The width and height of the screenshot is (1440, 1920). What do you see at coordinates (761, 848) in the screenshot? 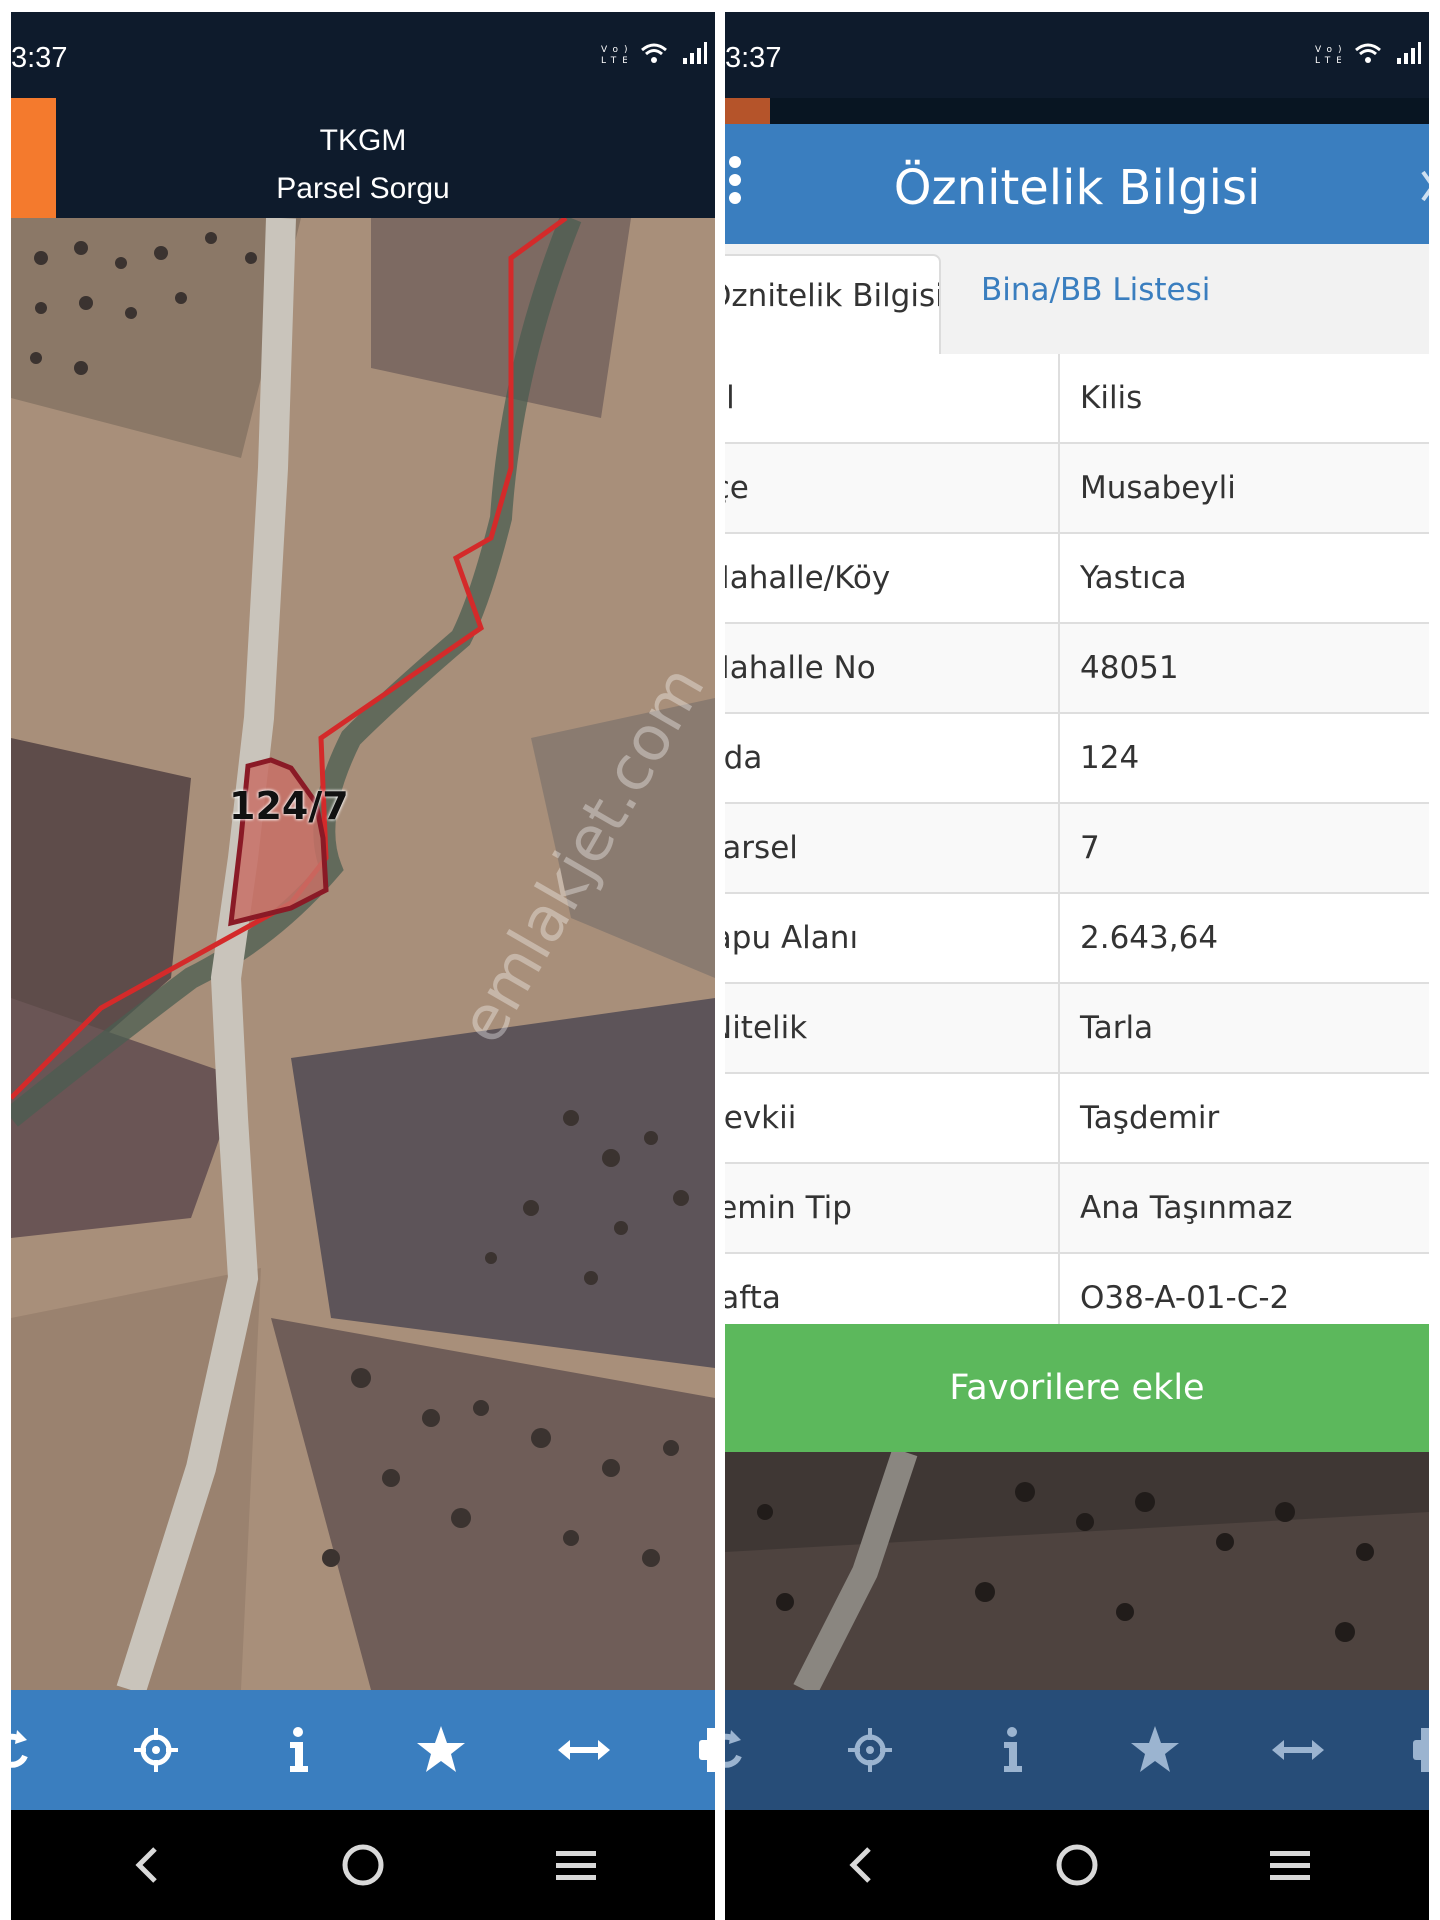
I see `row-key: Parsel` at bounding box center [761, 848].